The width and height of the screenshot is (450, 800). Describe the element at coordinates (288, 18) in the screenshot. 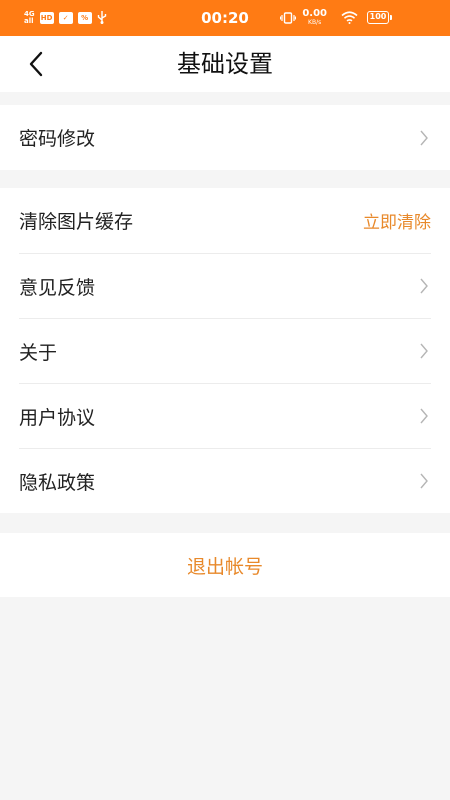

I see `vibrate-icon` at that location.